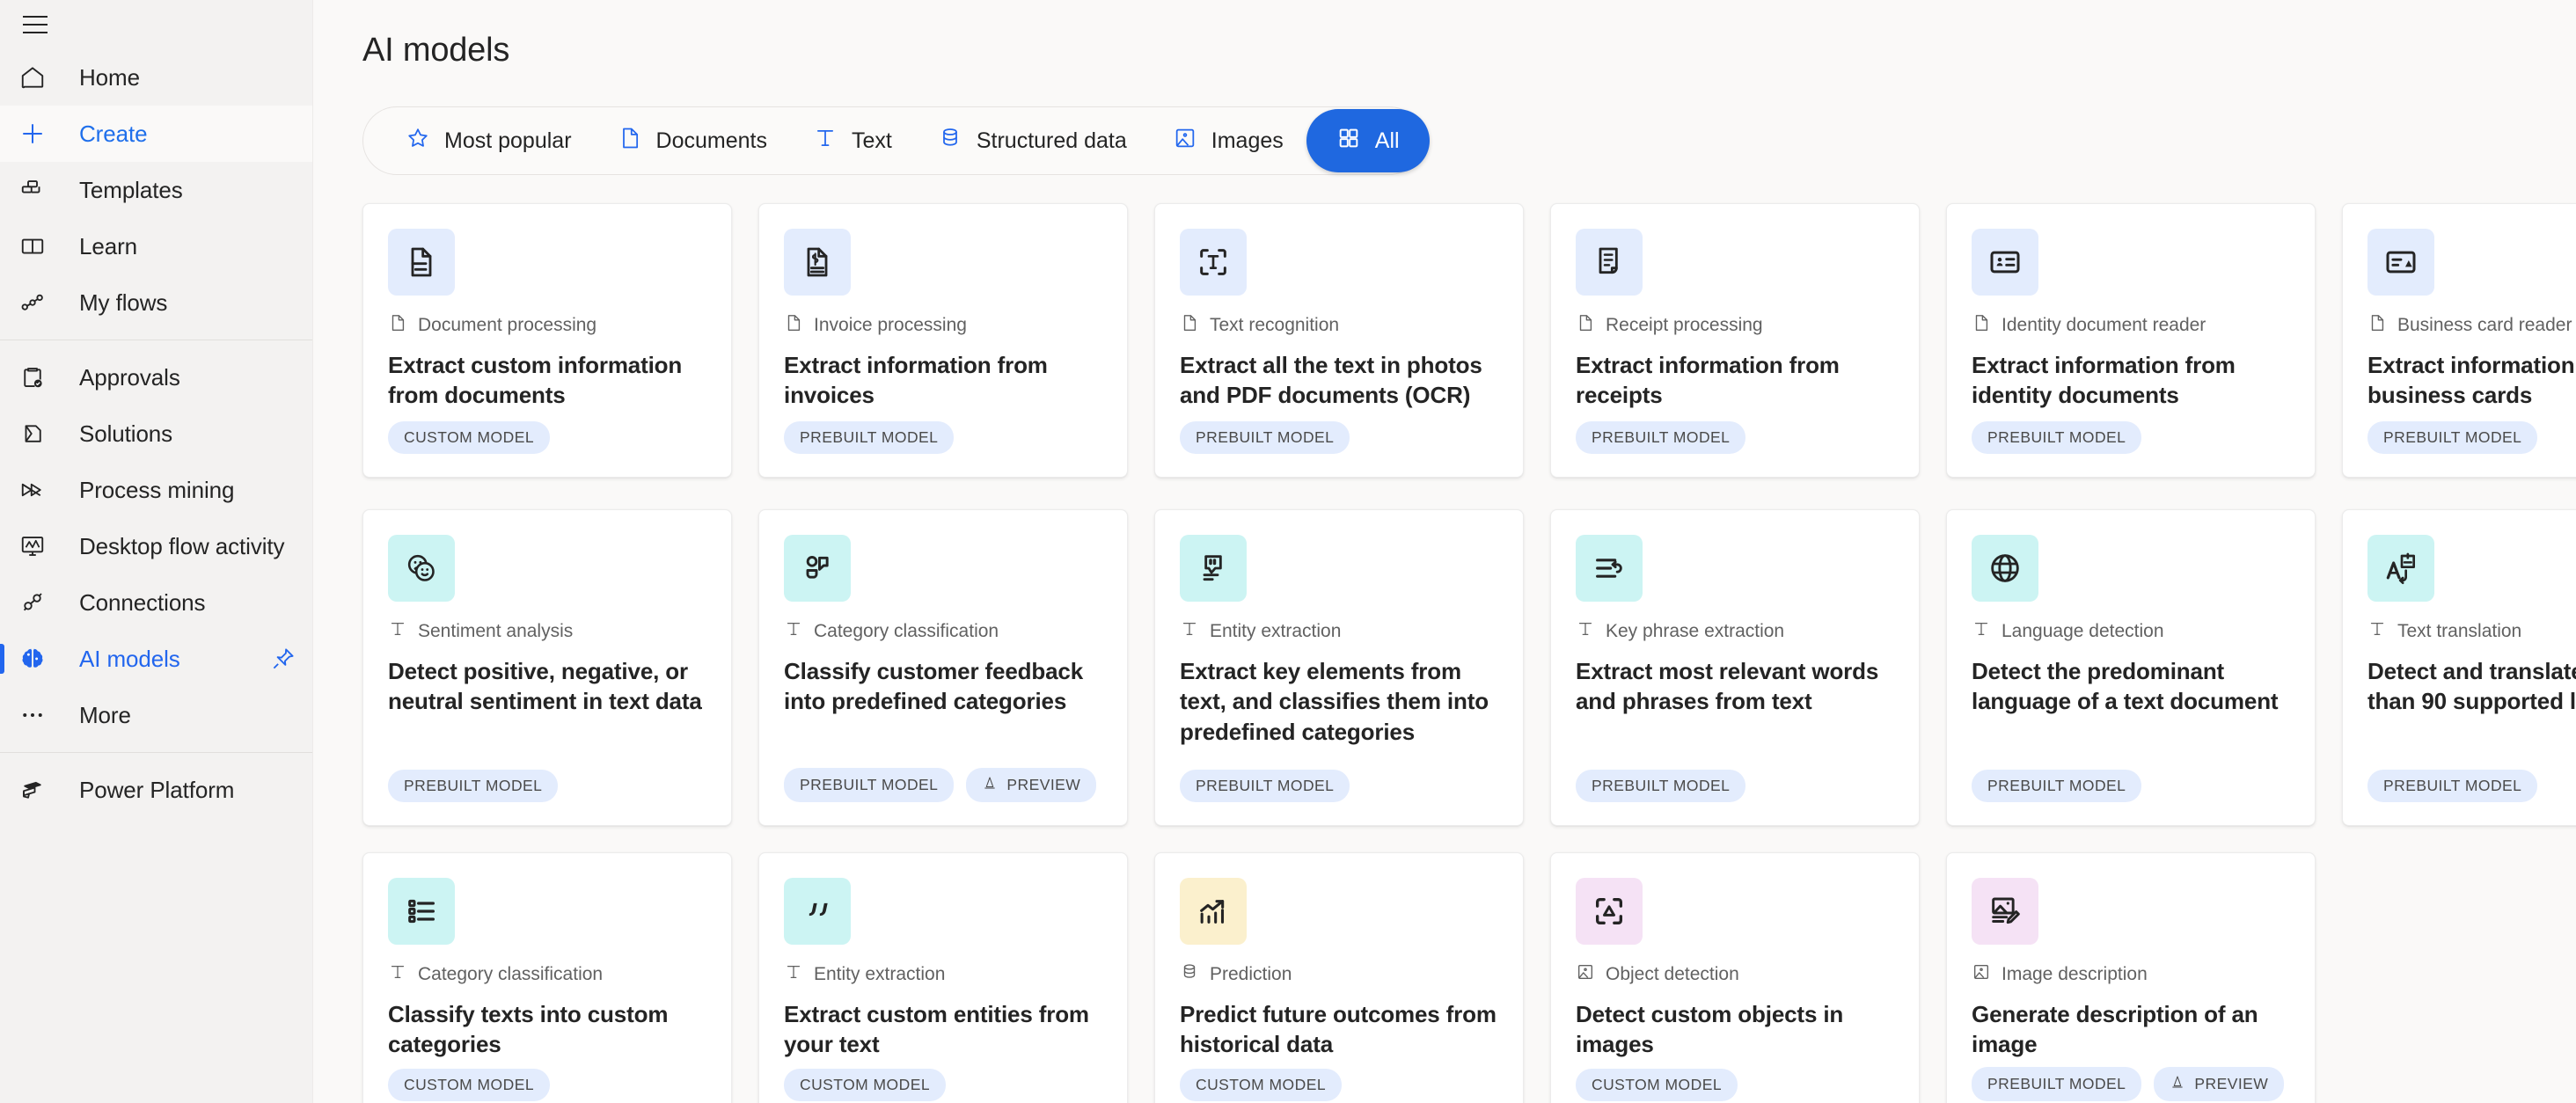  Describe the element at coordinates (156, 377) in the screenshot. I see `sidebar-item-approvals: Approvals` at that location.